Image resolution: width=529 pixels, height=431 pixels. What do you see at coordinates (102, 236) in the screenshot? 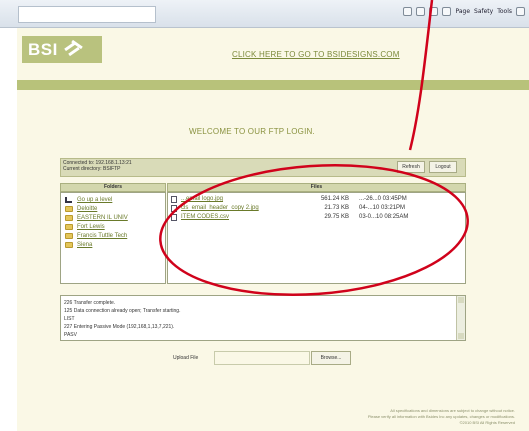
I see `folder-label: Francis Tuttle Tech` at bounding box center [102, 236].